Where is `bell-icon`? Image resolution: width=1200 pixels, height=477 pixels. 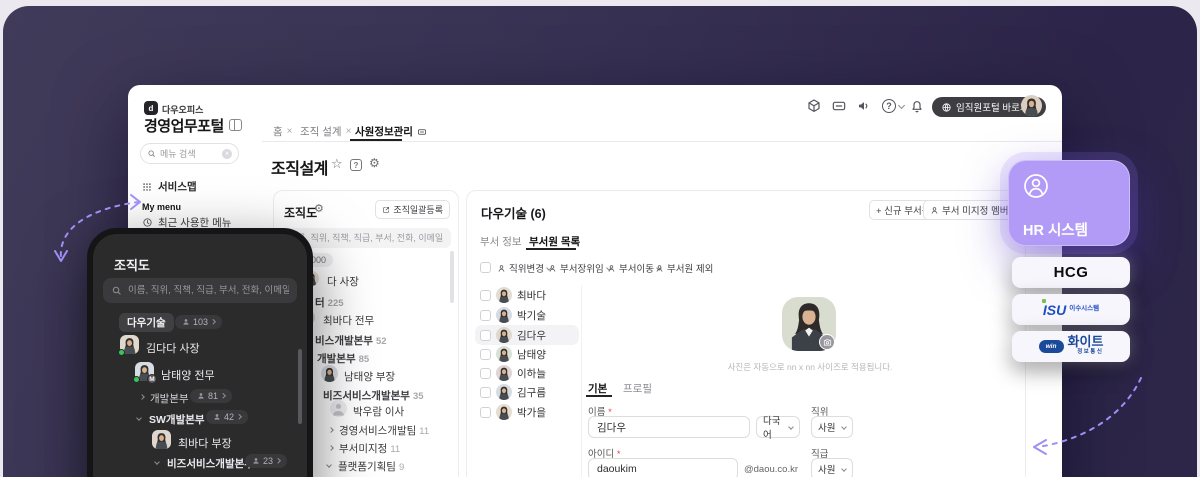 bell-icon is located at coordinates (917, 106).